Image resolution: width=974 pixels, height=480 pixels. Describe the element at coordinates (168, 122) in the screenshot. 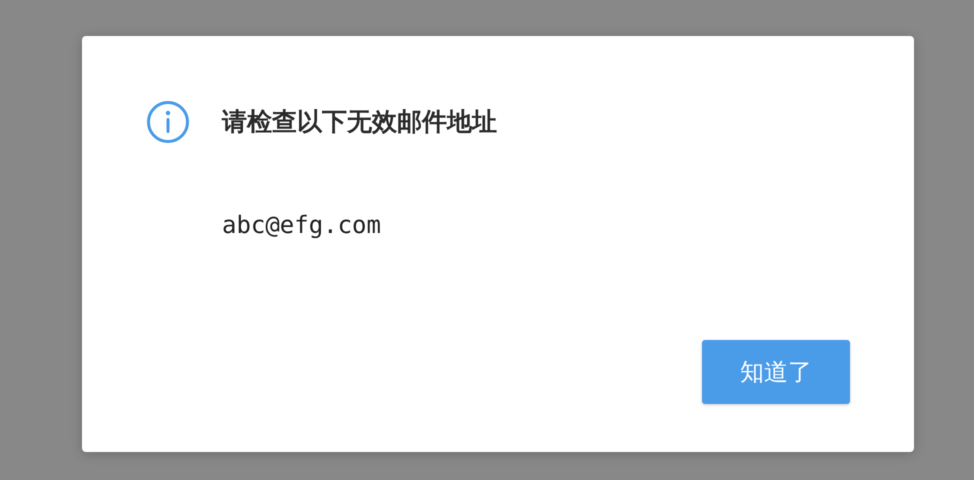

I see `info-icon` at that location.